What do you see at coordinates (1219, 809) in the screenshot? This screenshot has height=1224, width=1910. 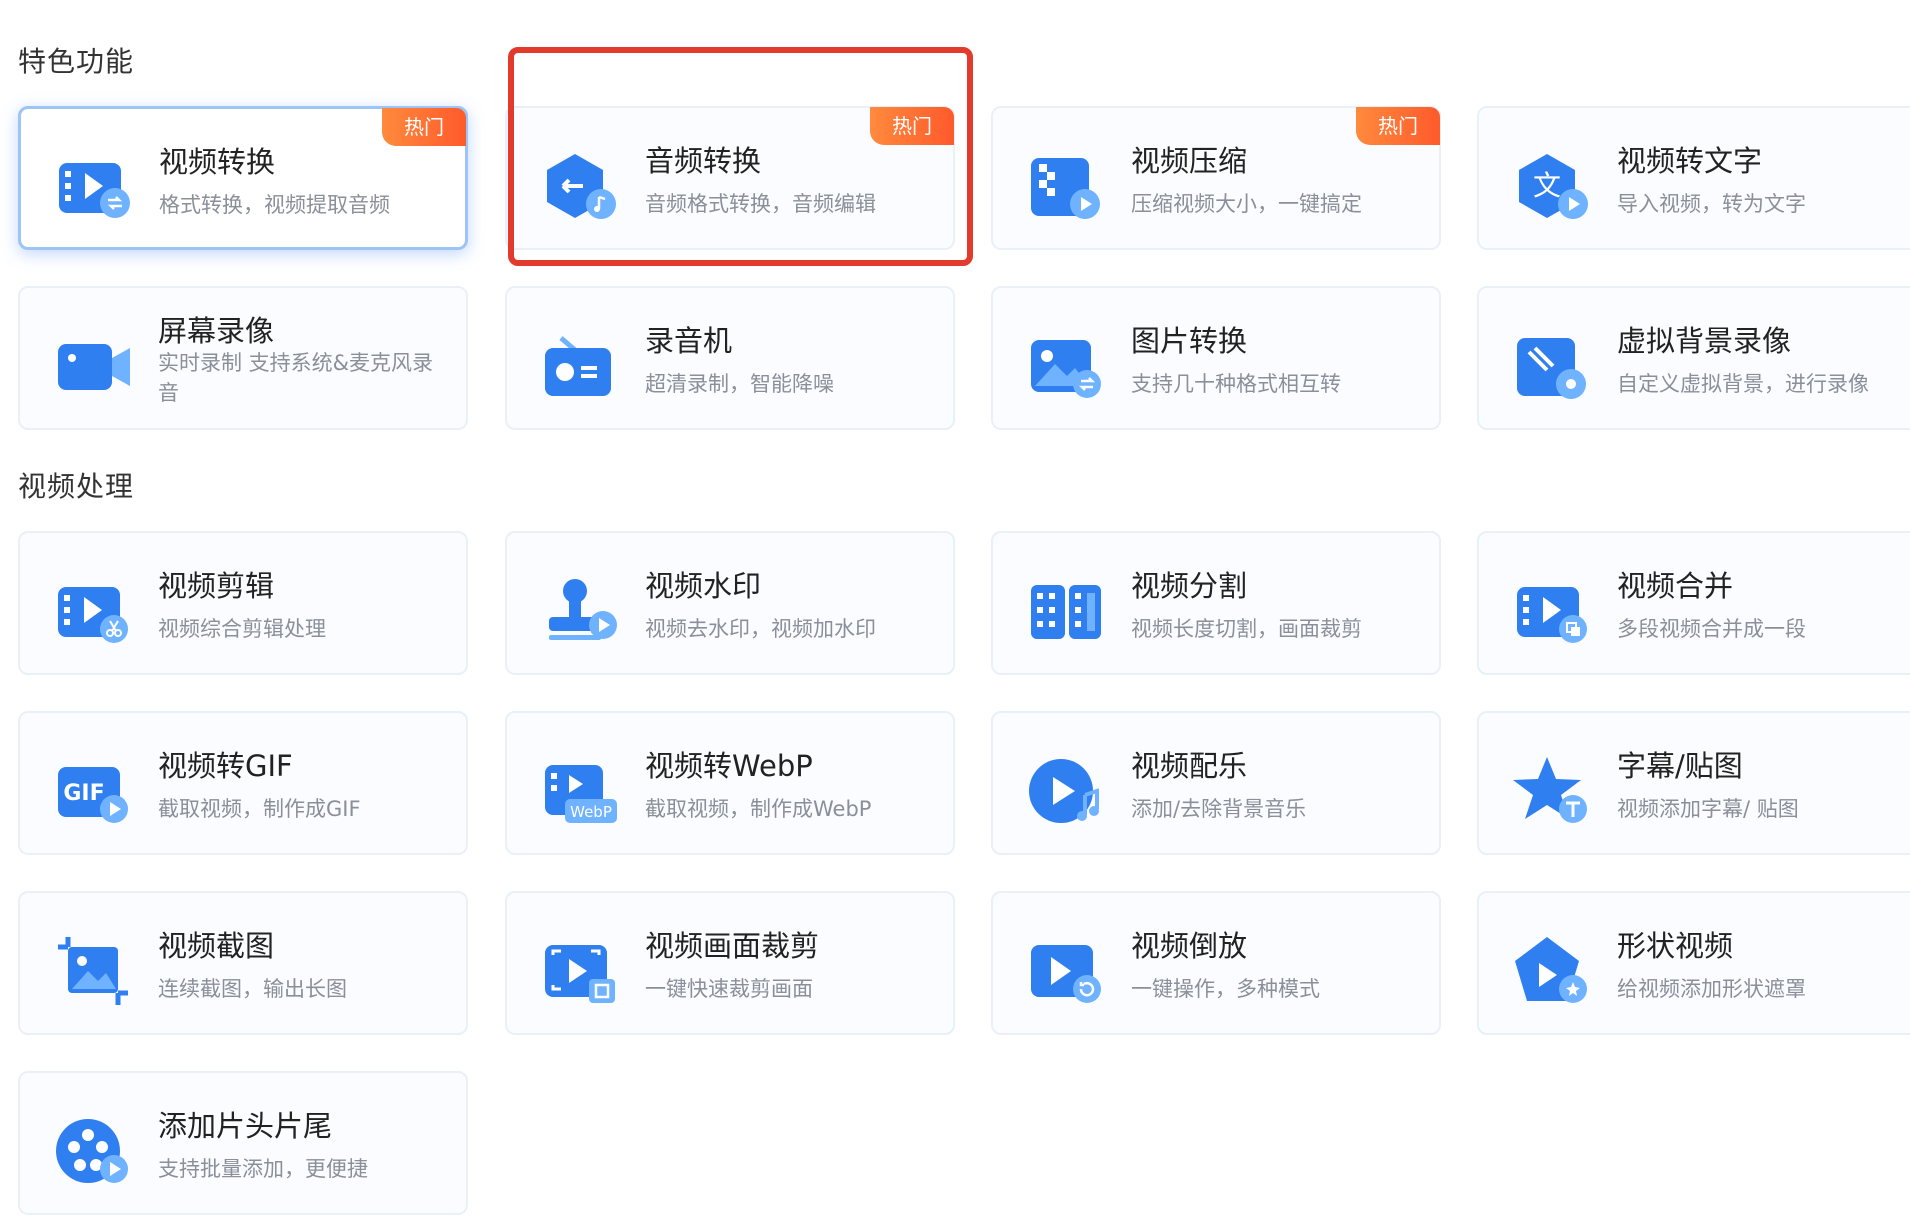 I see `card-desc: 添加/去除背景音乐` at bounding box center [1219, 809].